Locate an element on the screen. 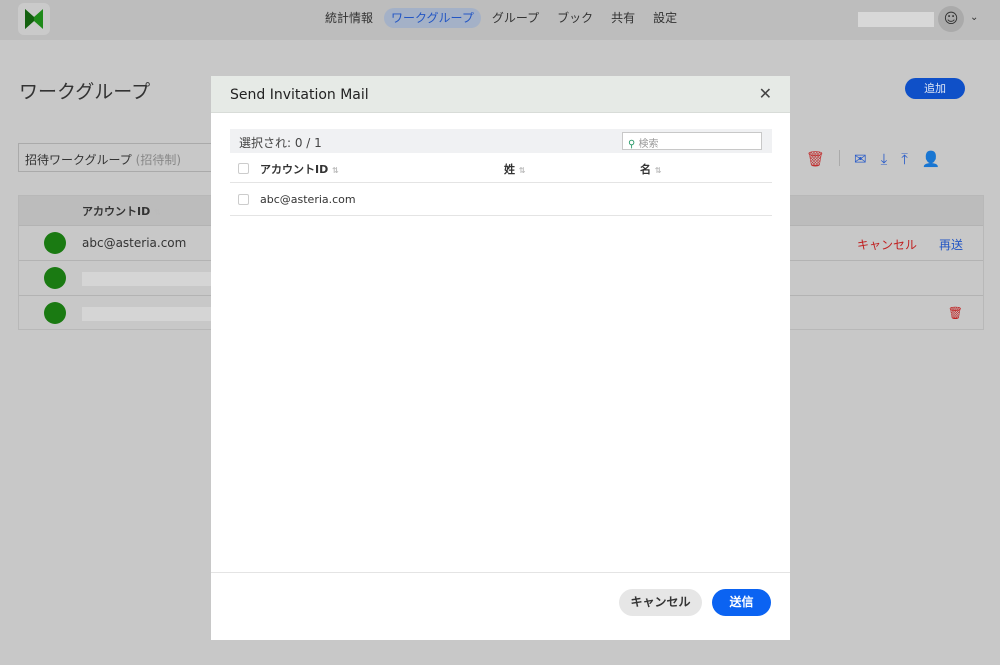 This screenshot has width=1000, height=665. modal-header: Send Invitation Mail ✕ is located at coordinates (500, 94).